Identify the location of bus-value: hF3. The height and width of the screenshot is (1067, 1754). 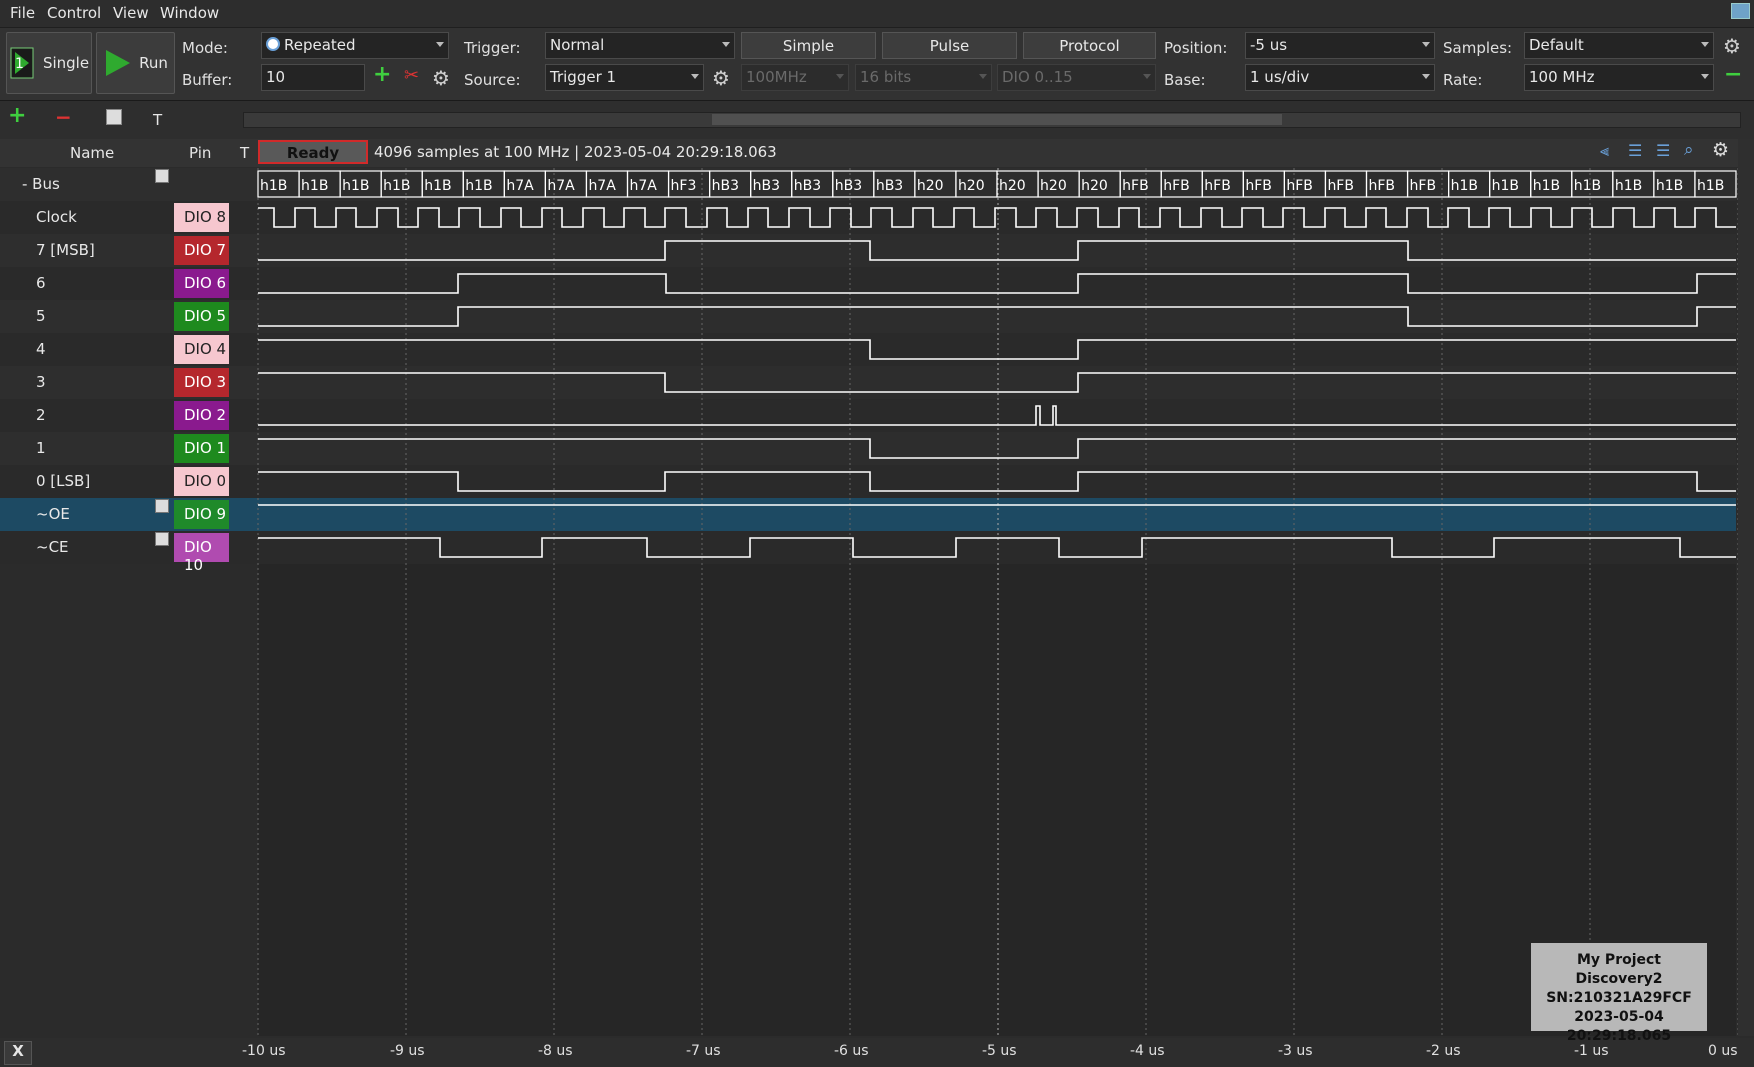
(684, 186).